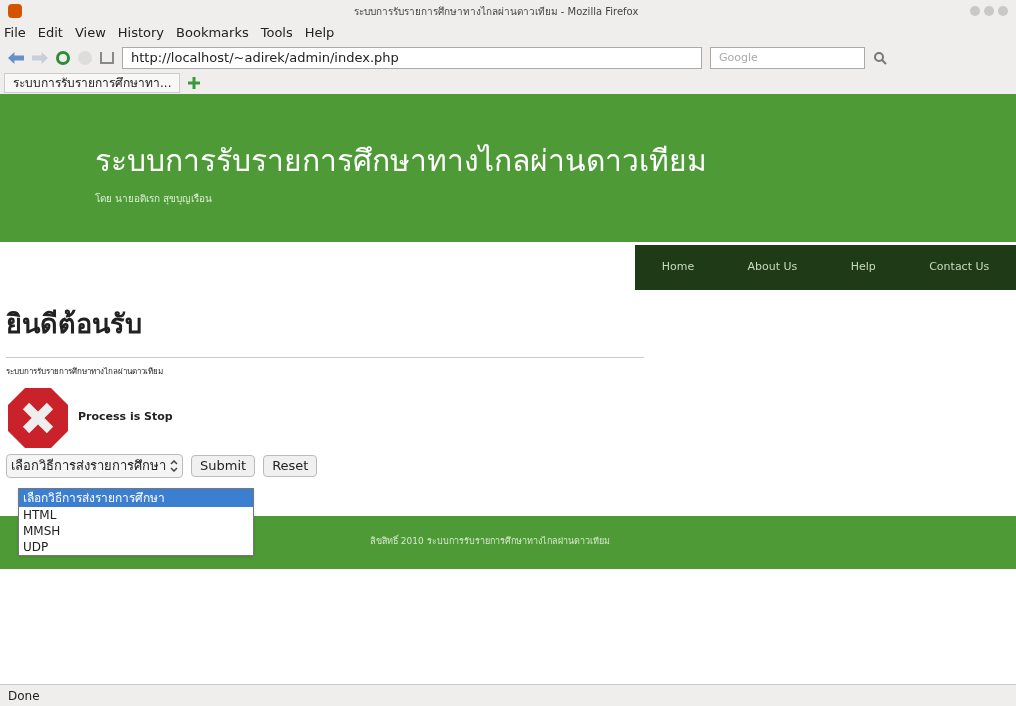 The width and height of the screenshot is (1016, 706). I want to click on form-button: Submit, so click(223, 465).